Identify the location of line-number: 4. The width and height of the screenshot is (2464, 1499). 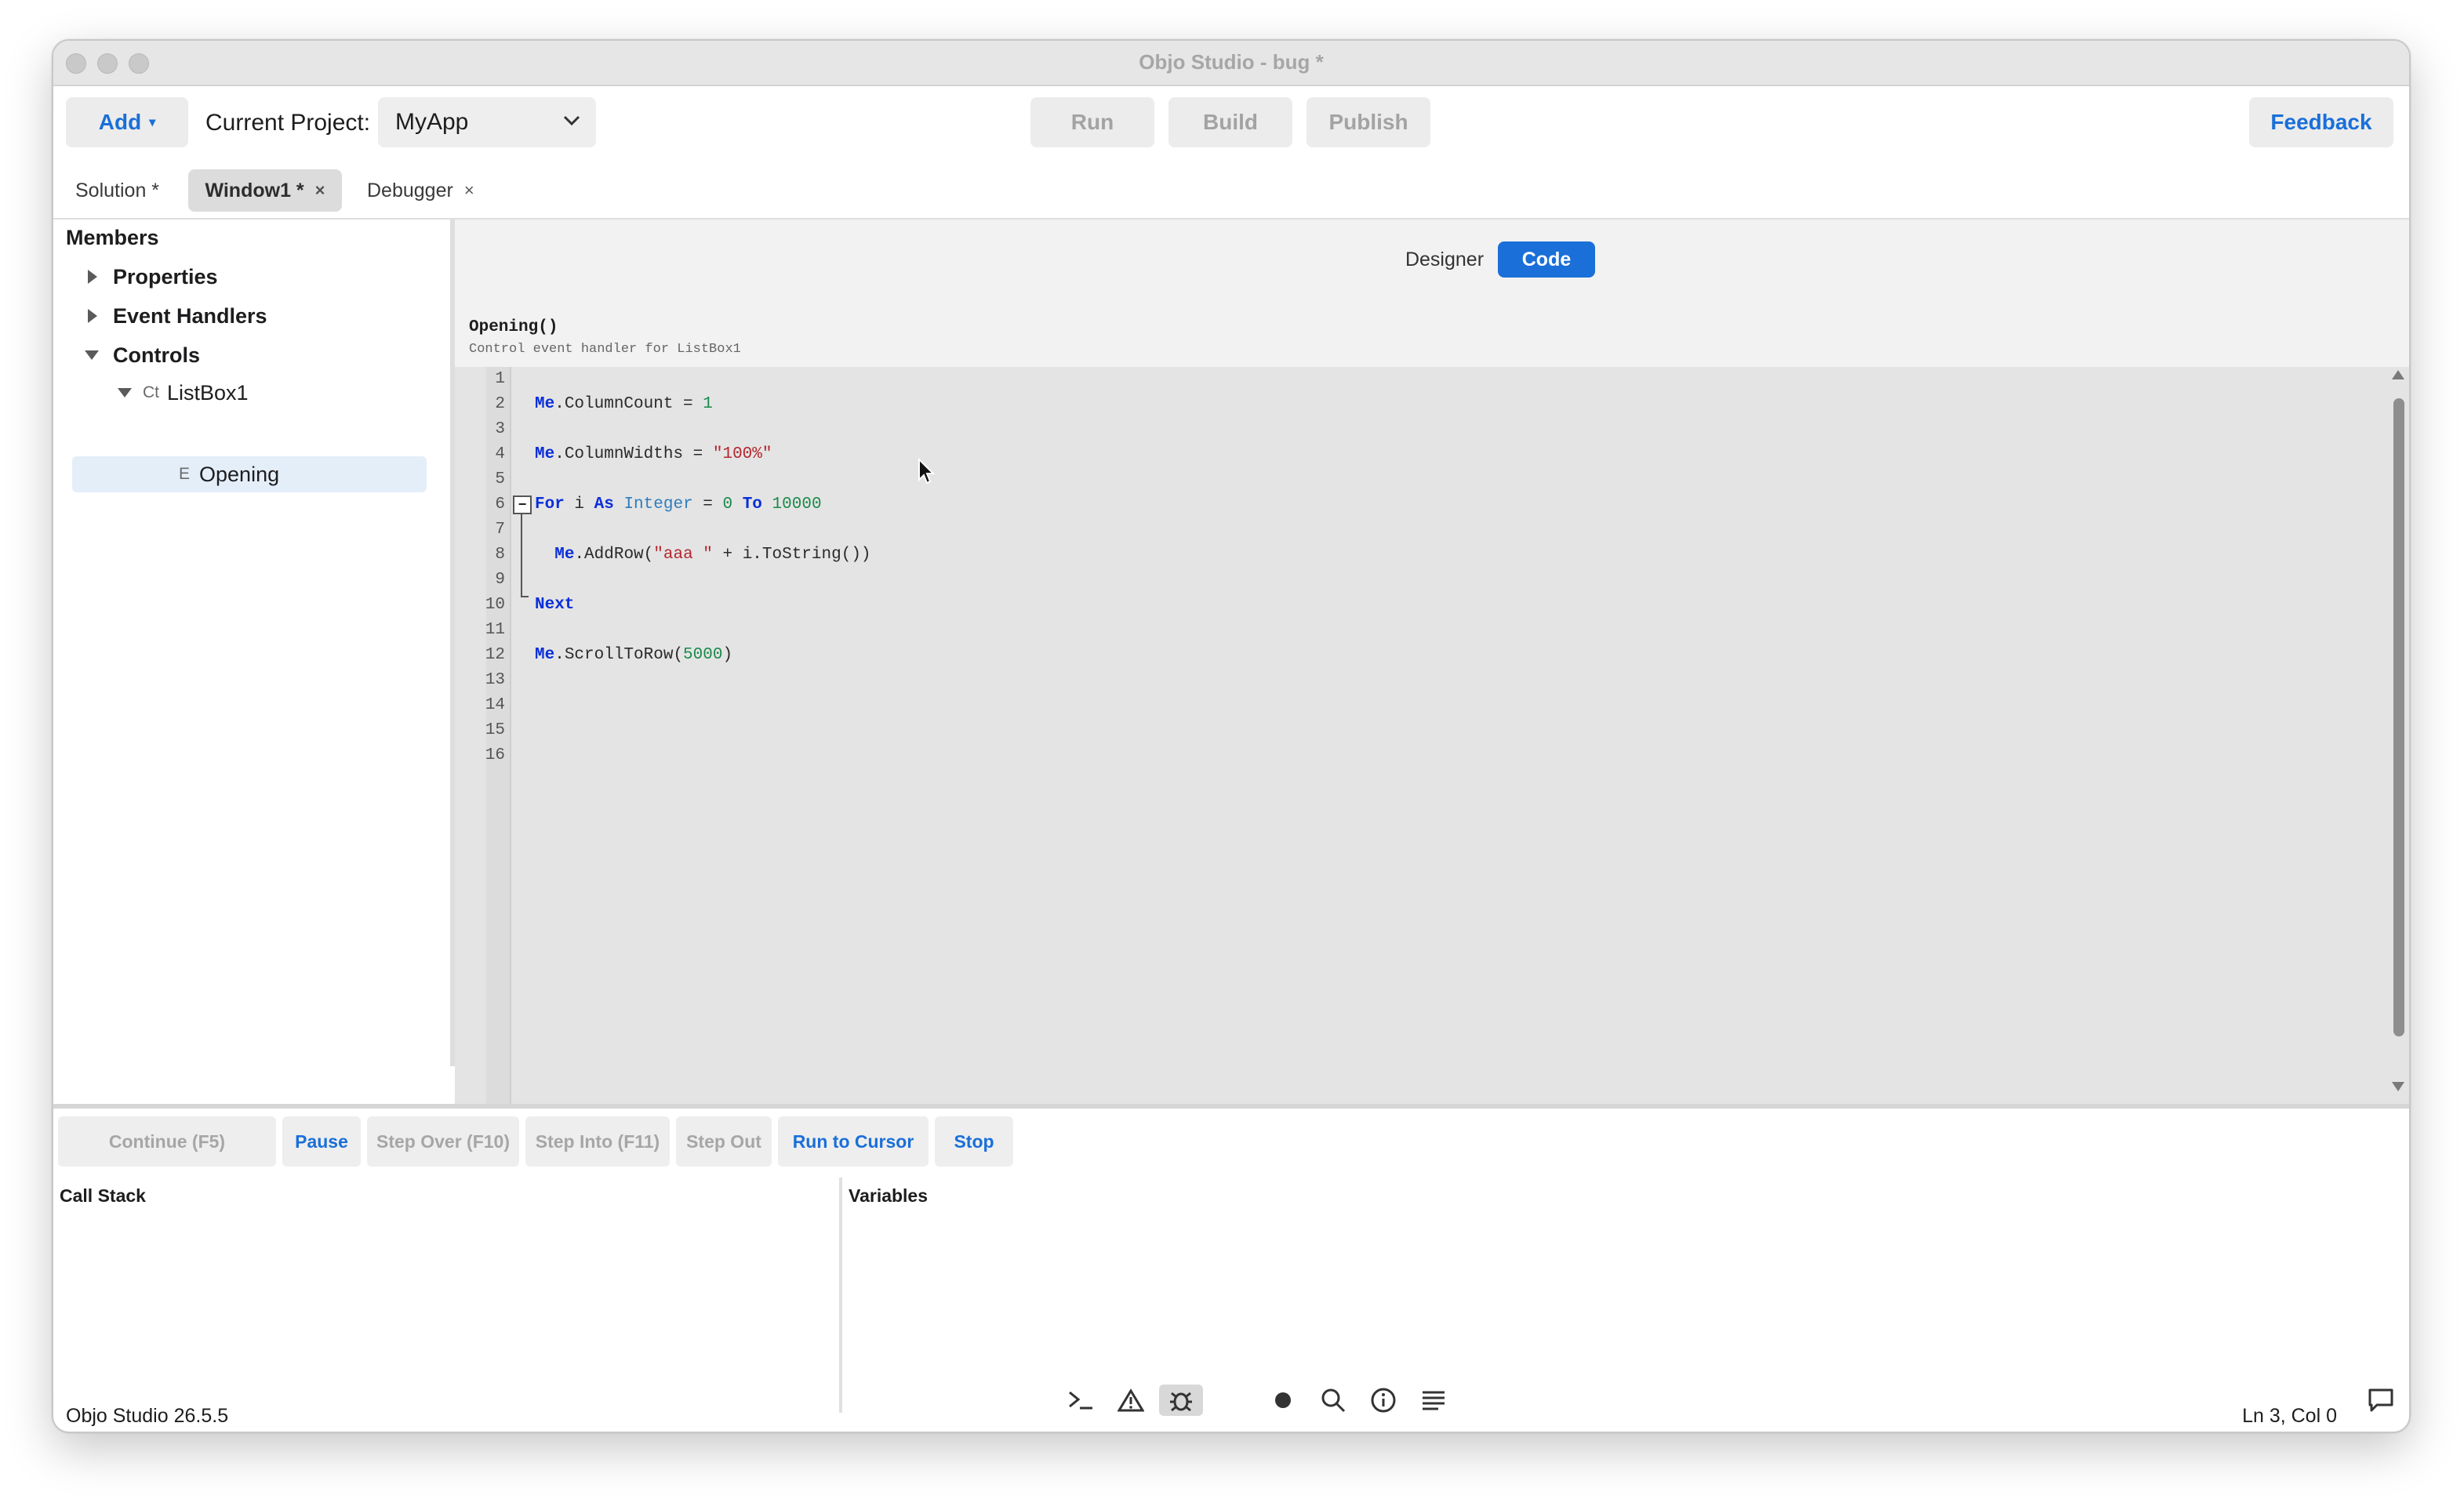
(500, 454).